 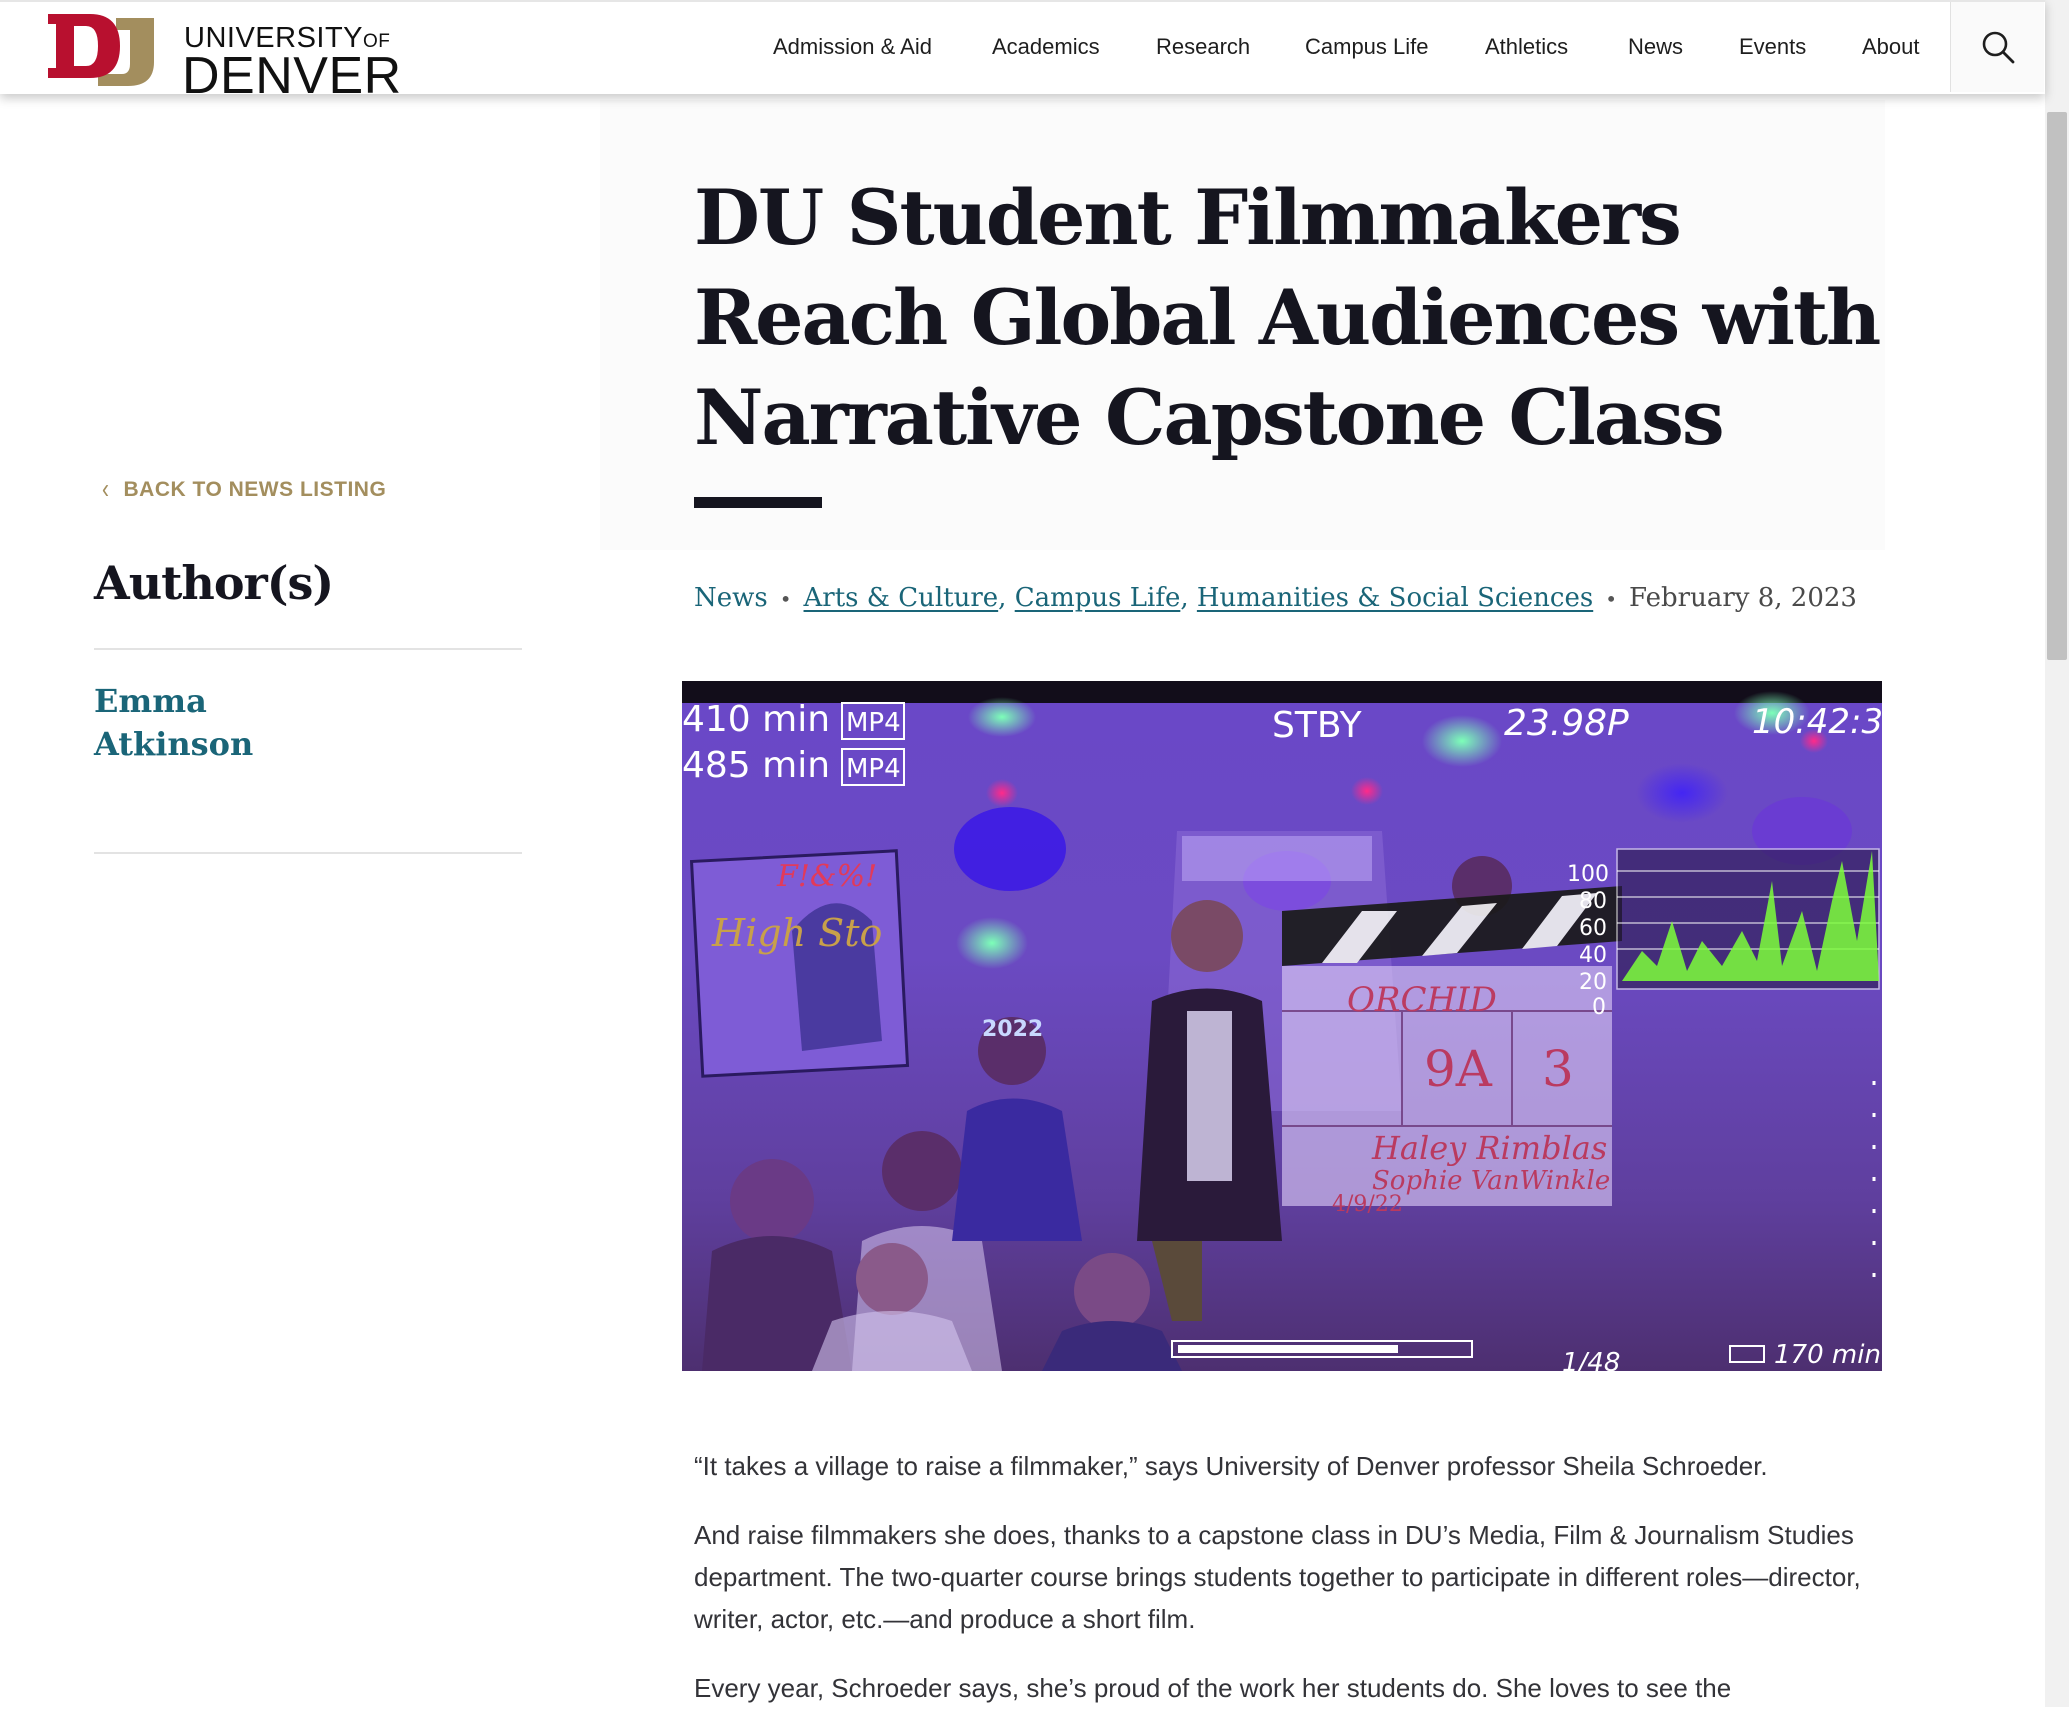 I want to click on timecode-label: 10:42:3, so click(x=1817, y=722).